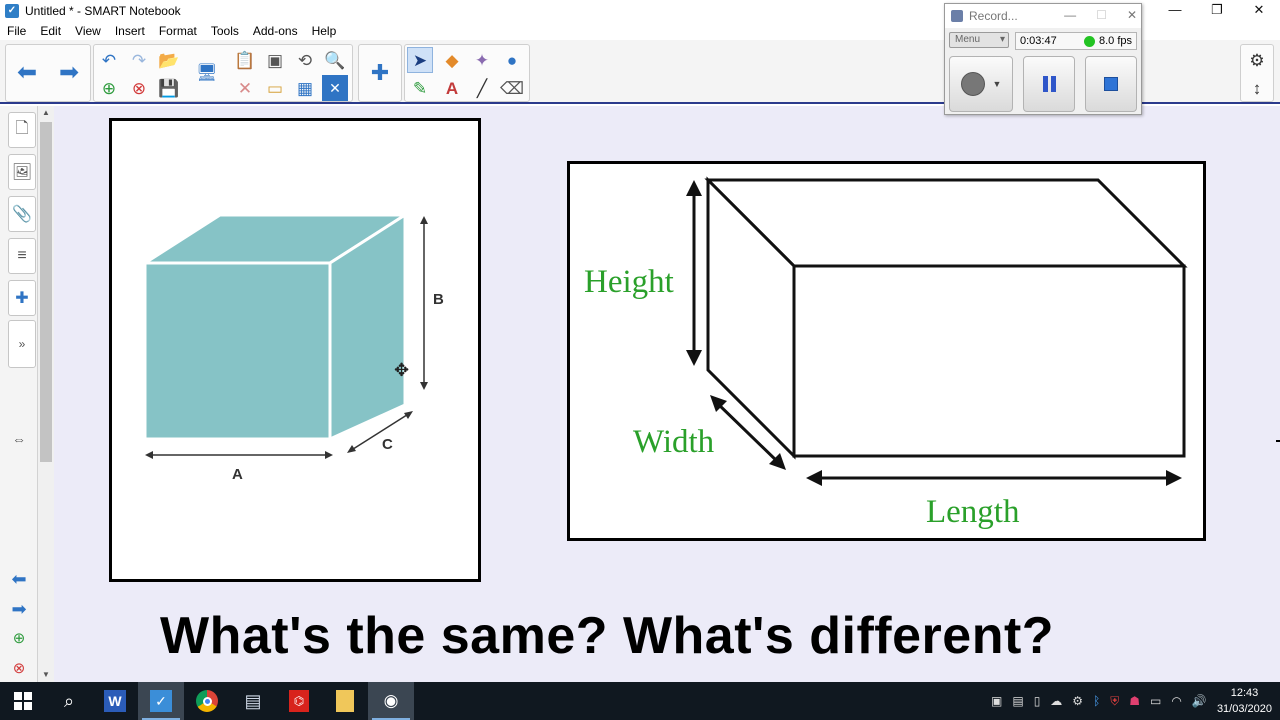  Describe the element at coordinates (452, 60) in the screenshot. I see `shapes-tool-icon: ◆` at that location.